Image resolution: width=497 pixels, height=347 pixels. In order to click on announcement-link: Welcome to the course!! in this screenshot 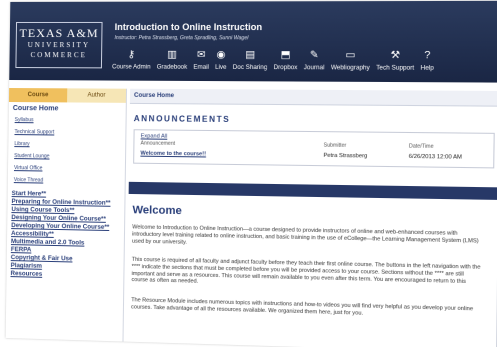, I will do `click(173, 154)`.